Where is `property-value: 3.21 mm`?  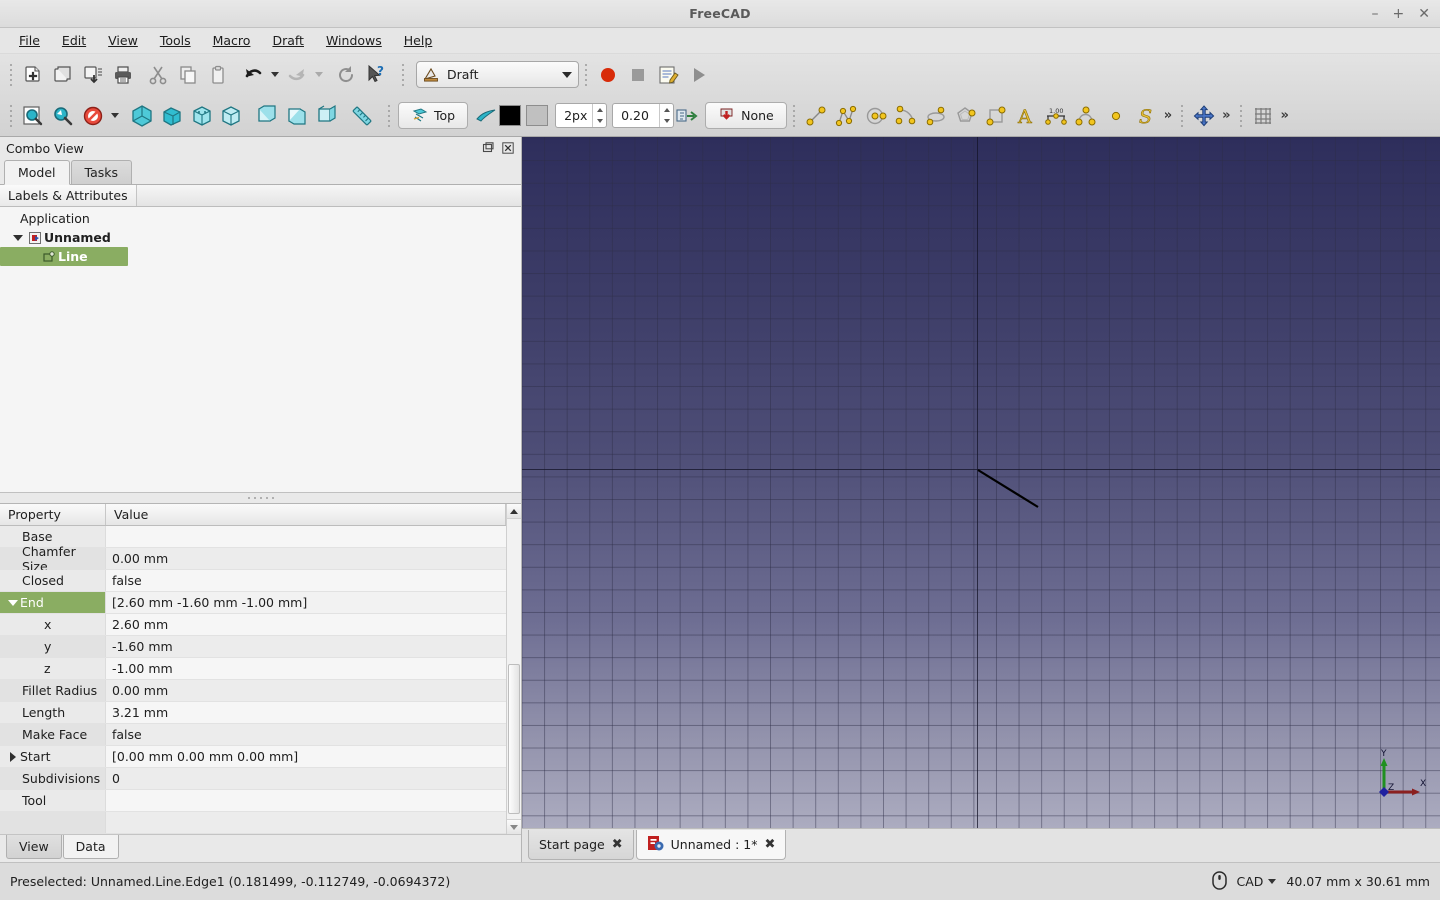 property-value: 3.21 mm is located at coordinates (306, 712).